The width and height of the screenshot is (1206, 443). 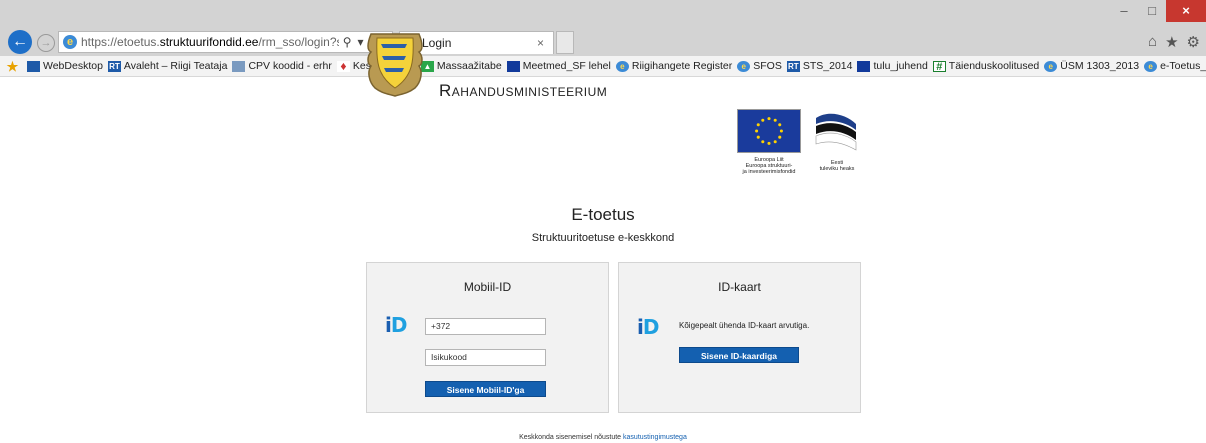 I want to click on mobile-id-login-button: Sisene Mobiil-ID'ga, so click(x=485, y=389).